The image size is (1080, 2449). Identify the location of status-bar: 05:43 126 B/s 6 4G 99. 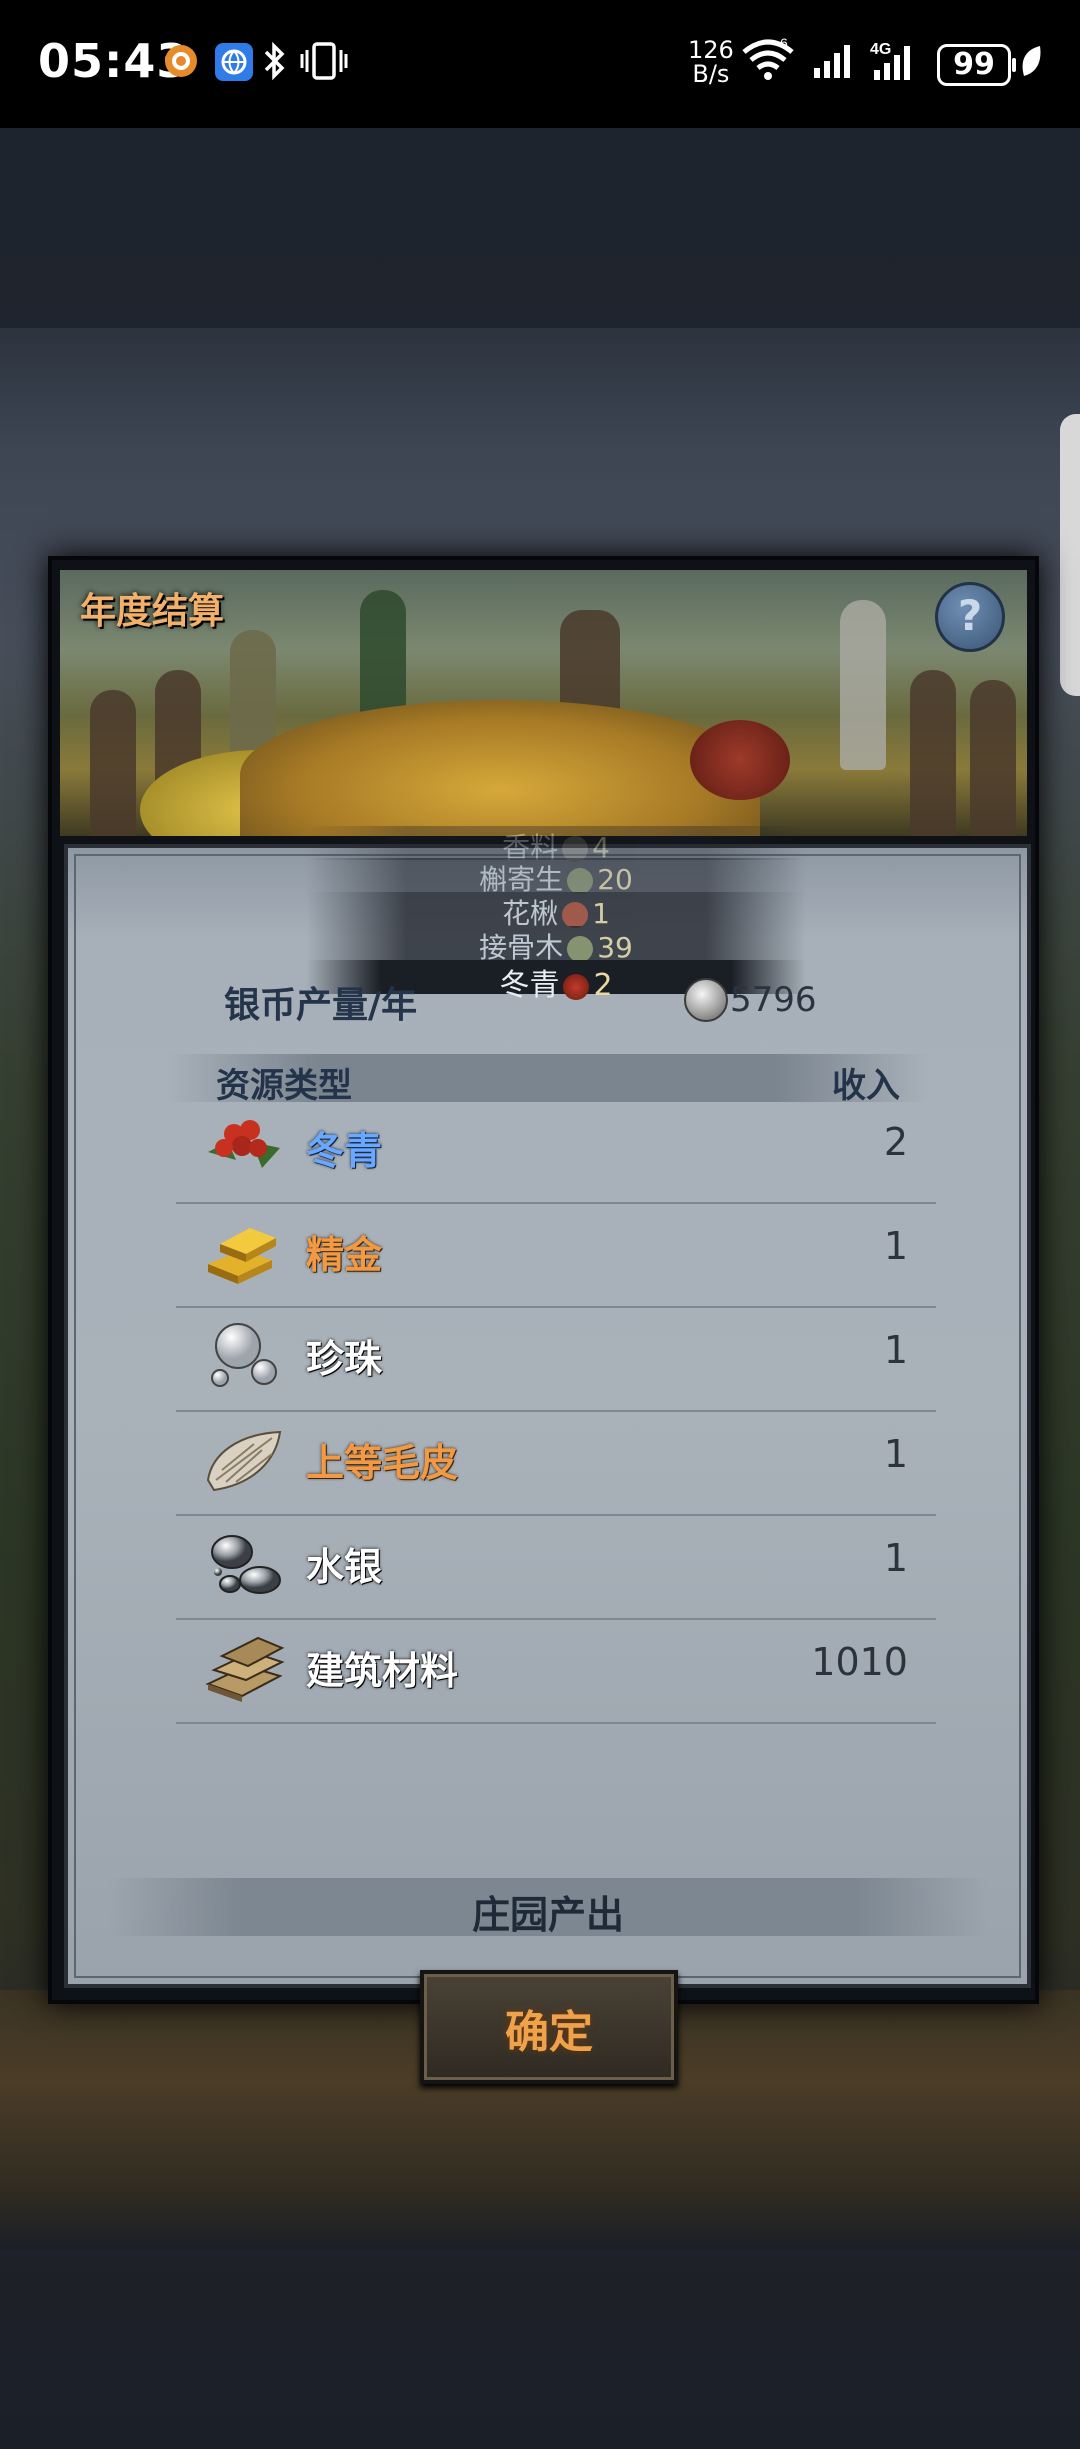
(540, 64).